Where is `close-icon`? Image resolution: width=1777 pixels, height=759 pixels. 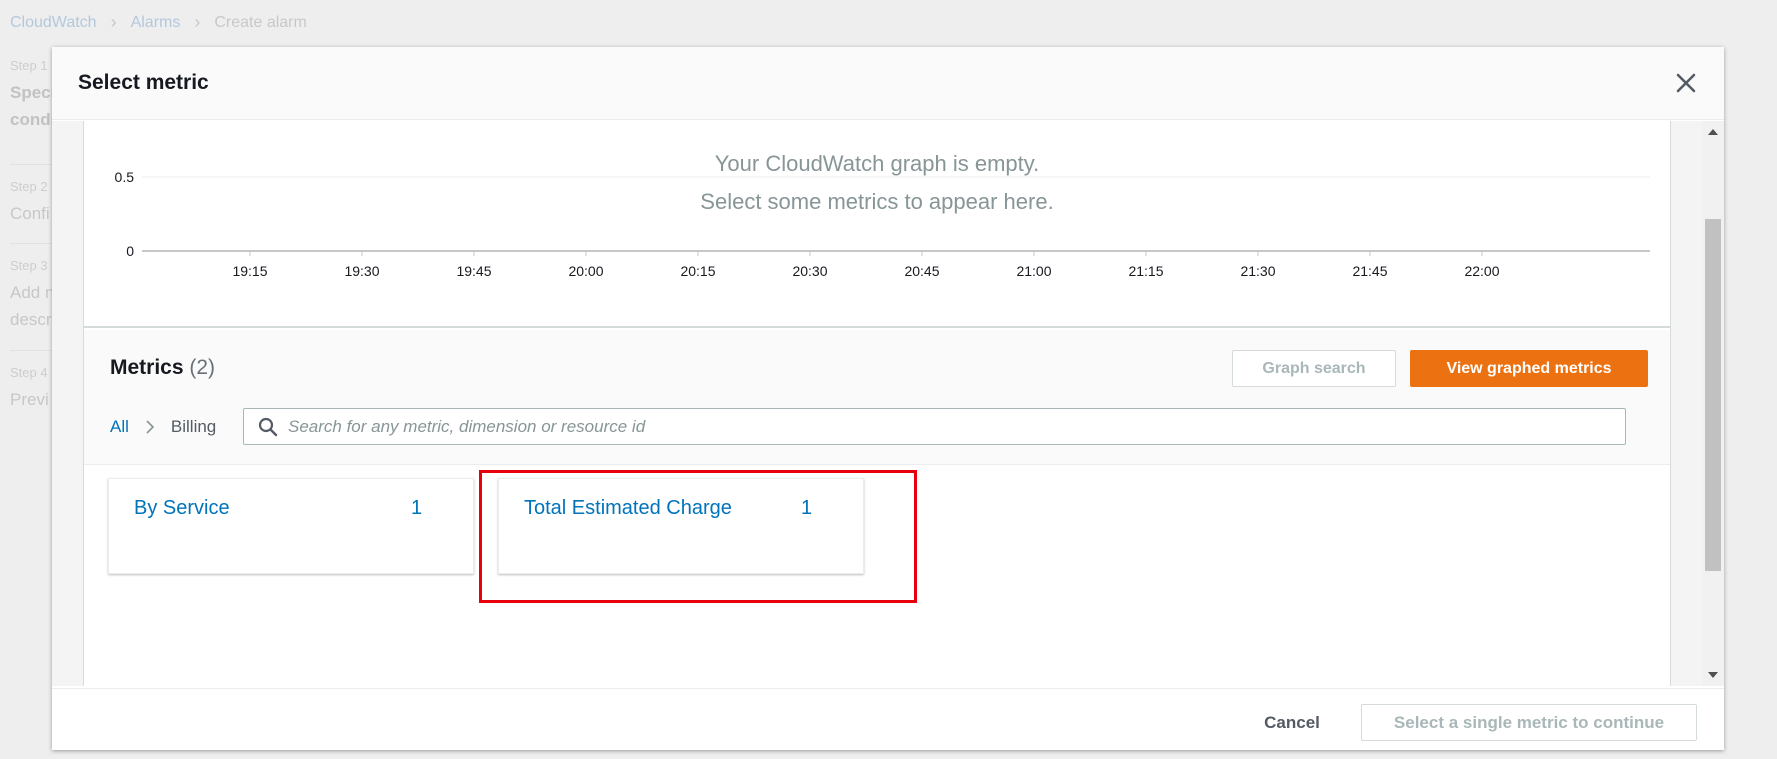
close-icon is located at coordinates (1686, 83).